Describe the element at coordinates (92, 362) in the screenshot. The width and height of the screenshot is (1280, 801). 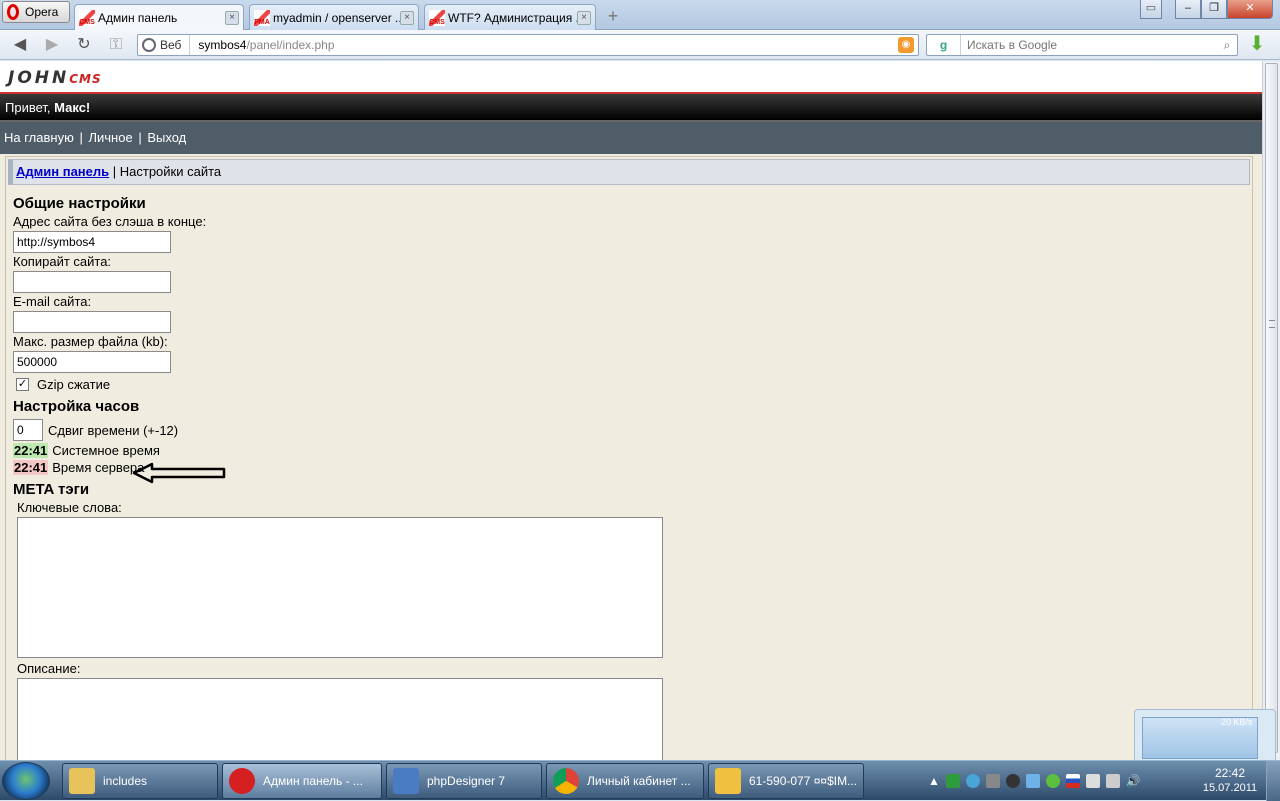
I see `max-file-size-input` at that location.